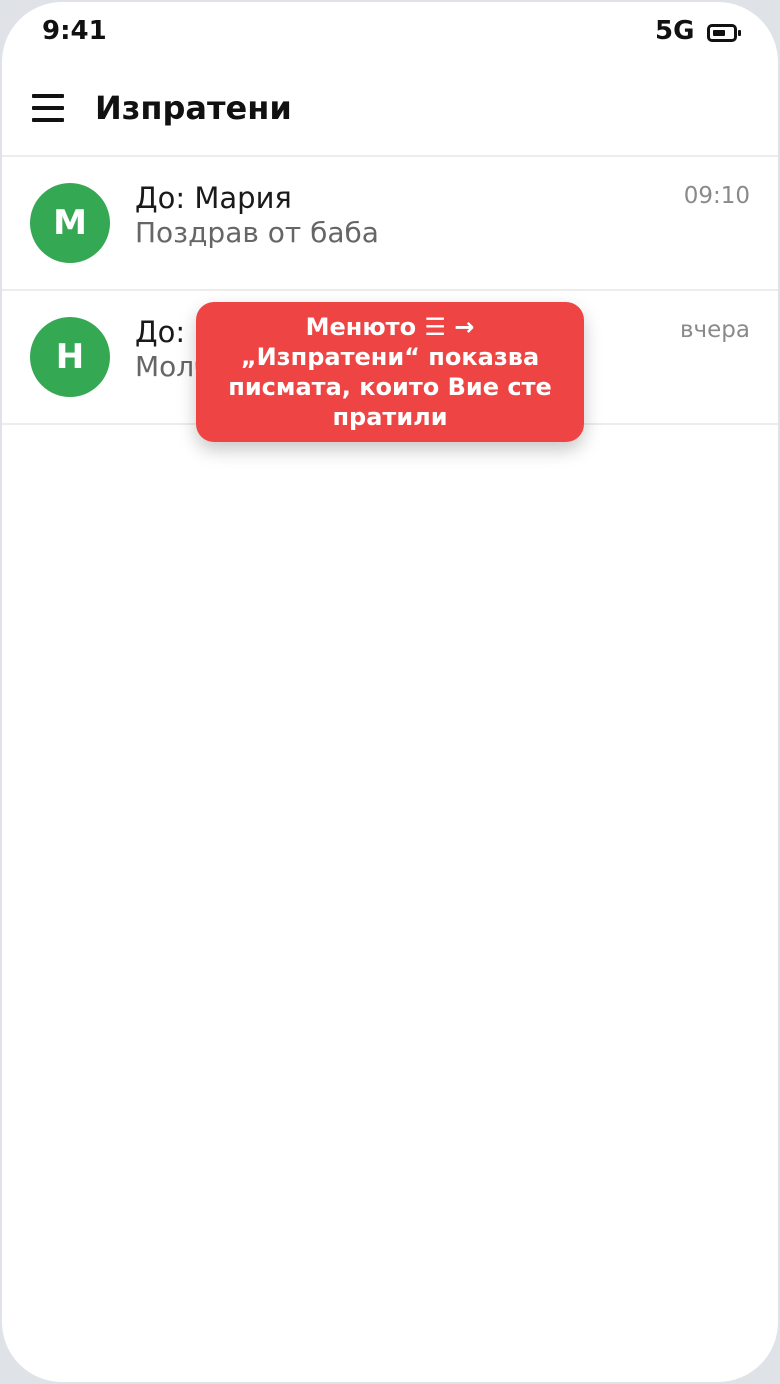  What do you see at coordinates (213, 198) in the screenshot?
I see `mail-recipient: До: Мария` at bounding box center [213, 198].